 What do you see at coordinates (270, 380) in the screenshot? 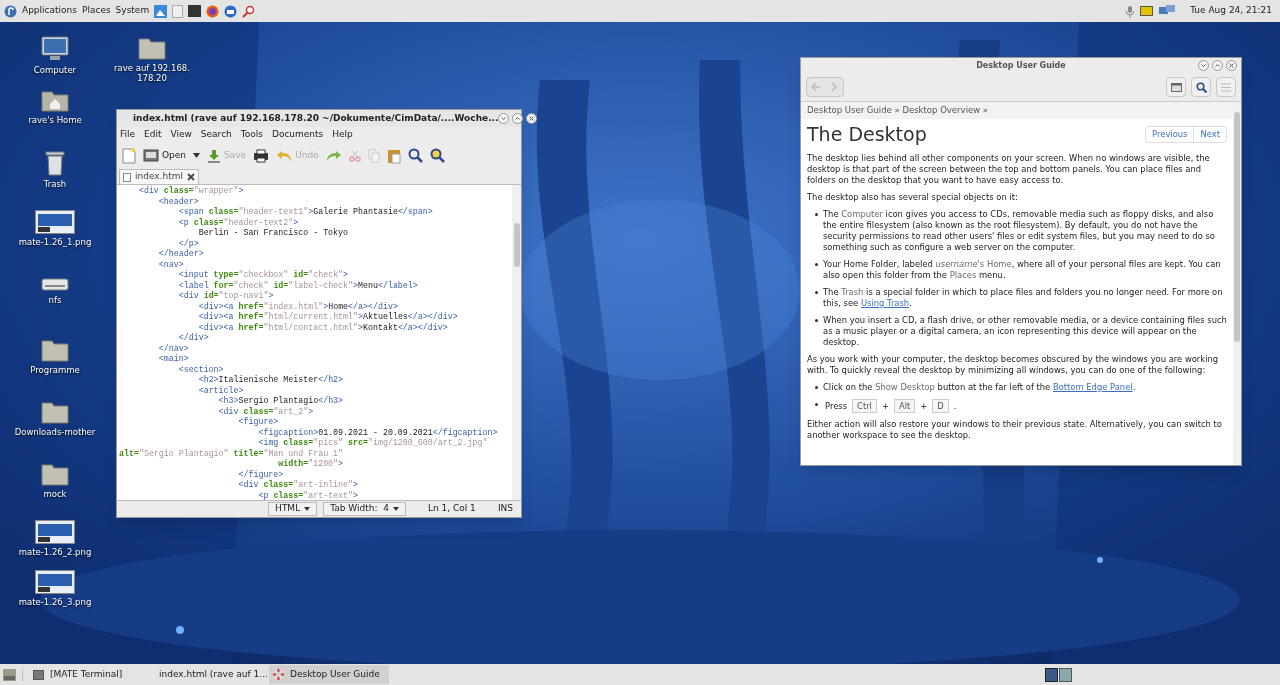
I see `code-line: <h2>Italienische Meister</h2>` at bounding box center [270, 380].